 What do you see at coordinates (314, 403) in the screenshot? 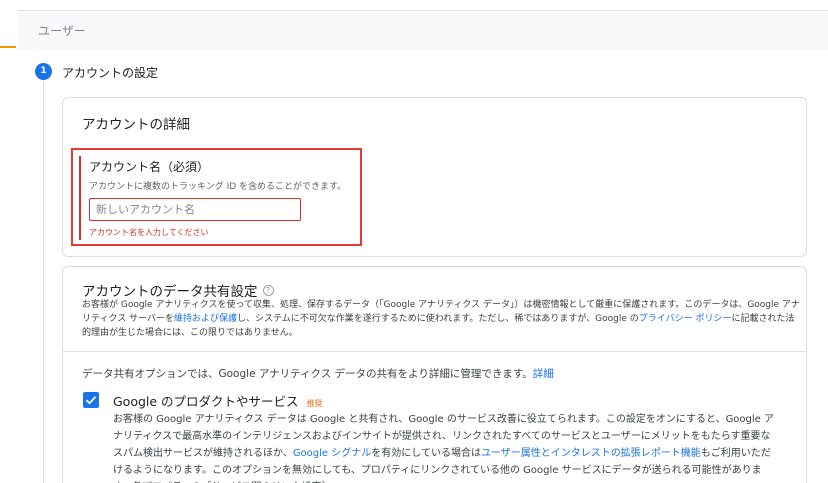
I see `recommended-badge: 推奨` at bounding box center [314, 403].